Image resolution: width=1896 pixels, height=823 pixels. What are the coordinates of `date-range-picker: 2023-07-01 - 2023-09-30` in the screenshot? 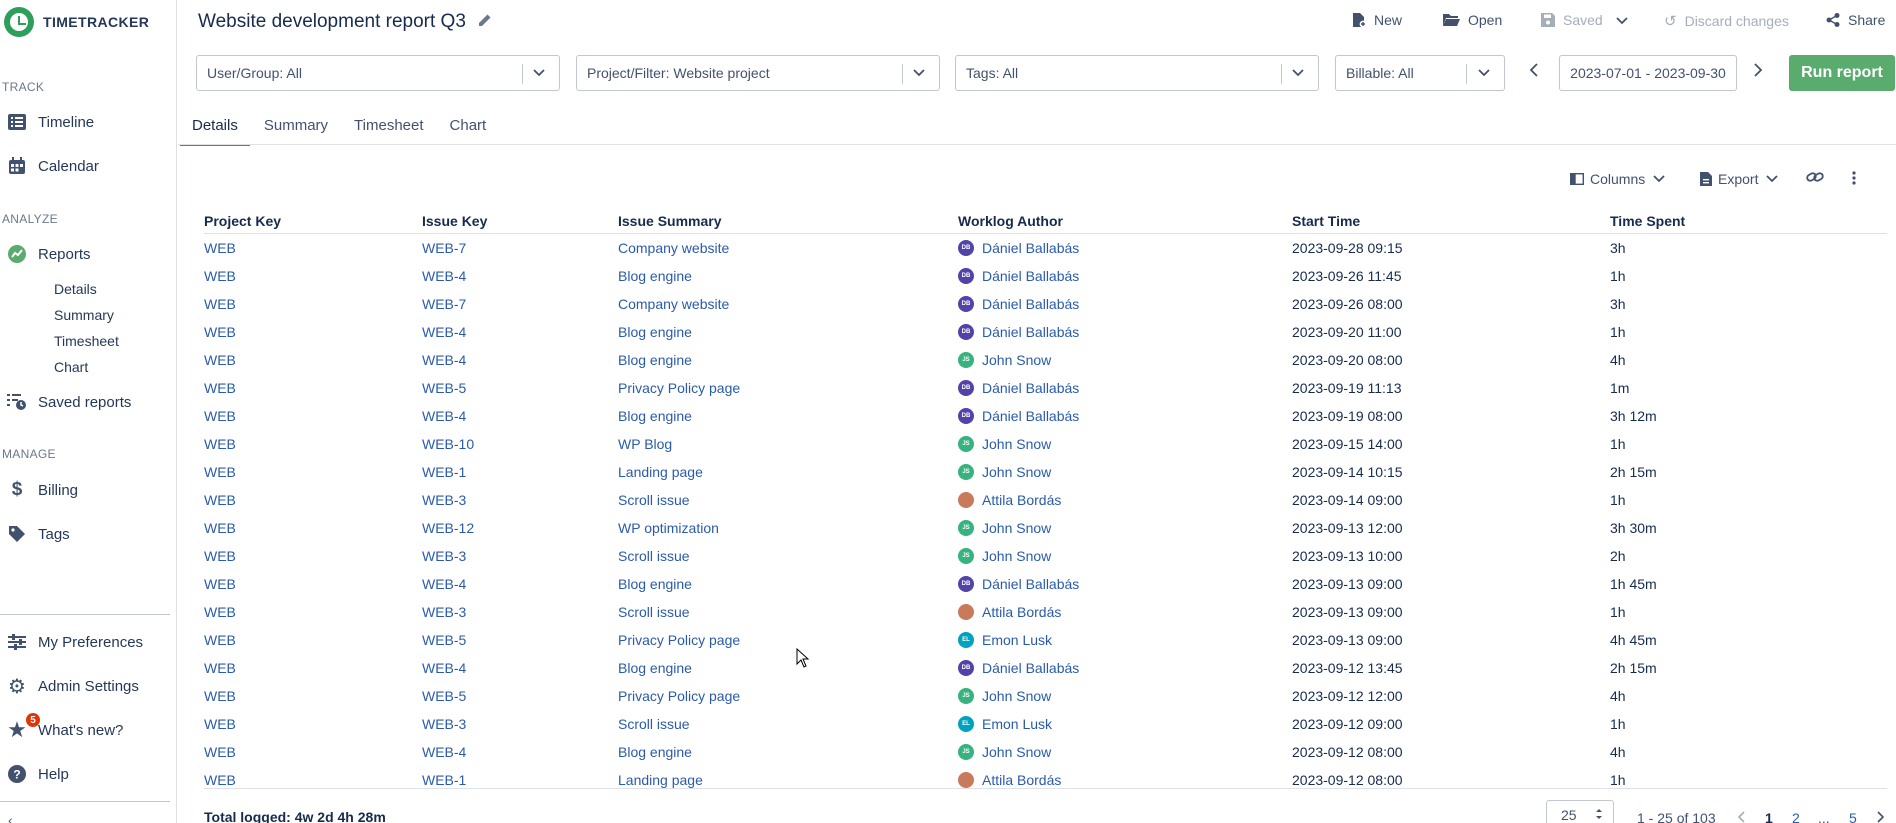 It's located at (1648, 73).